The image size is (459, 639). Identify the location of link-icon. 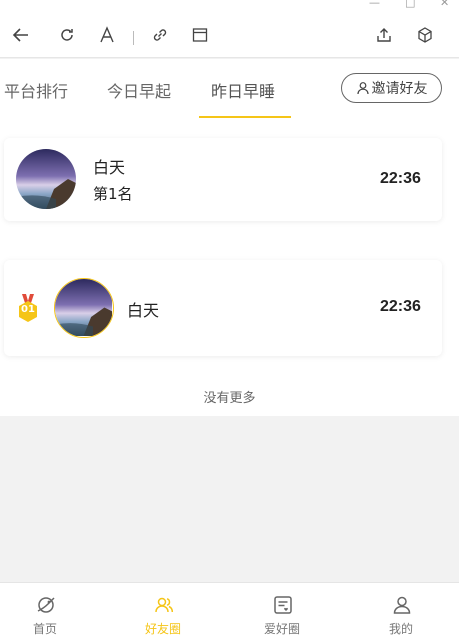
(160, 35).